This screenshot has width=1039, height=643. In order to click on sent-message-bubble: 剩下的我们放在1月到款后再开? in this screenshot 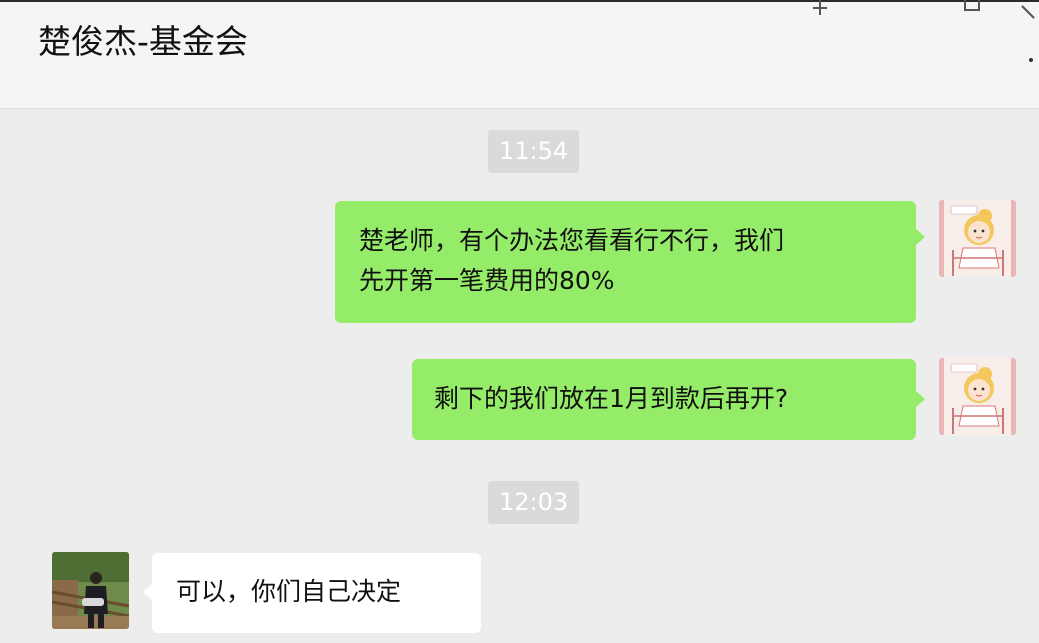, I will do `click(668, 399)`.